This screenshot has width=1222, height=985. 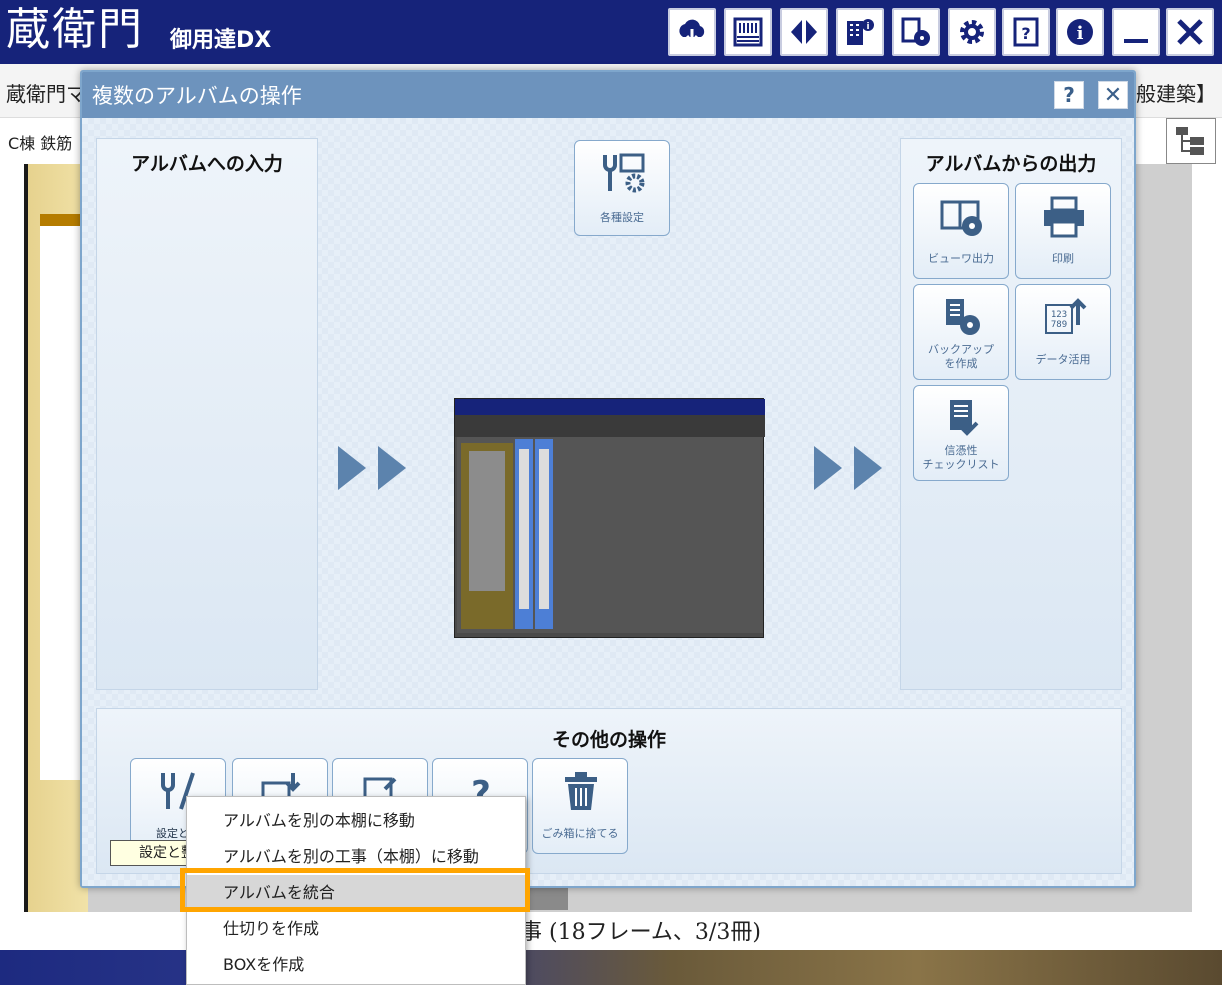 What do you see at coordinates (961, 356) in the screenshot?
I see `backup-label: バックアップ を作成` at bounding box center [961, 356].